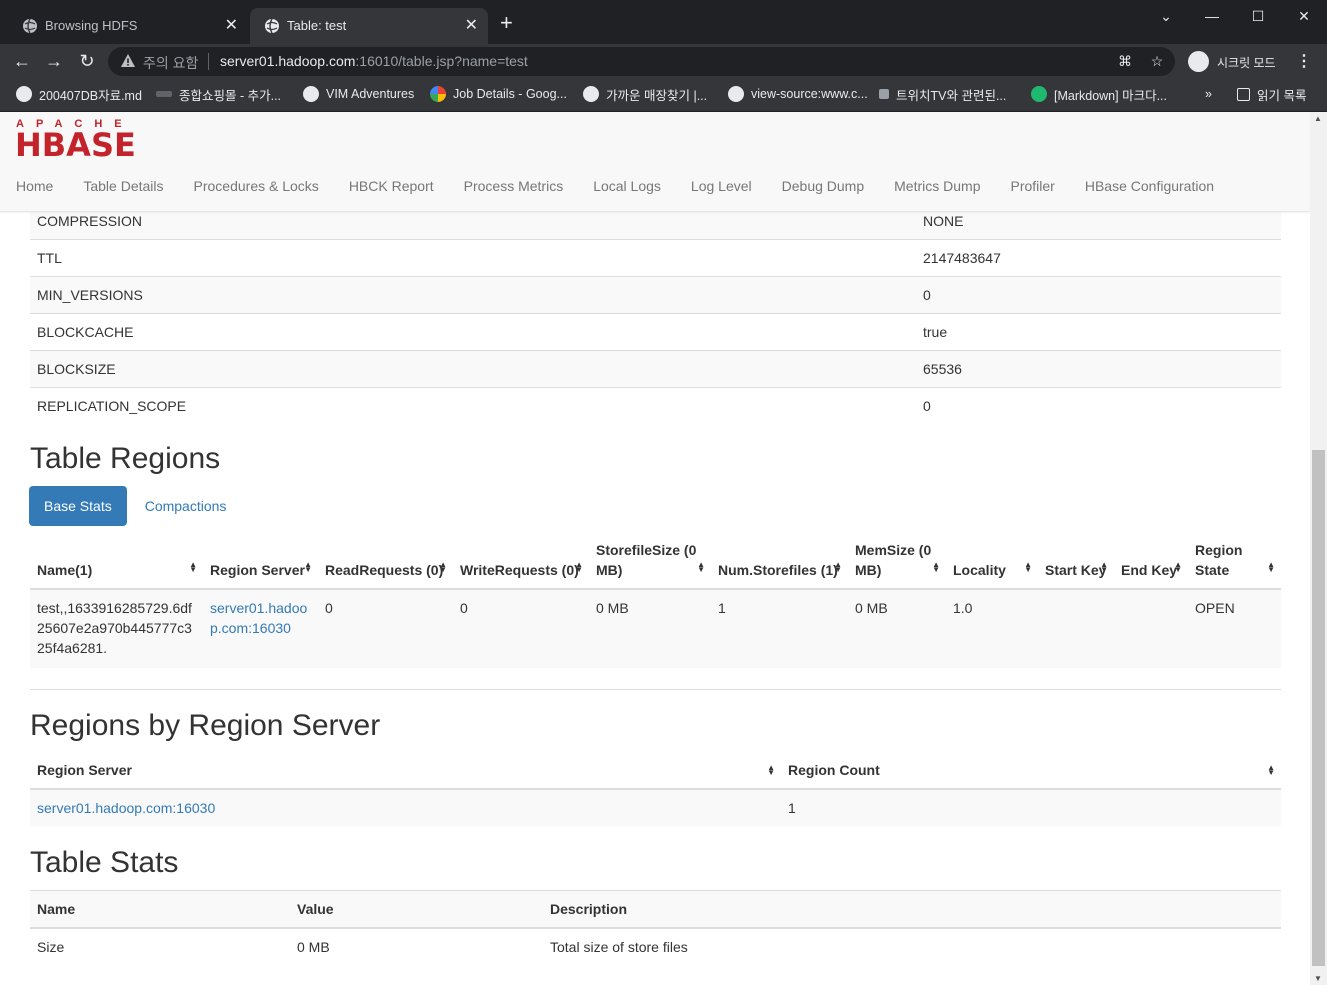  What do you see at coordinates (897, 561) in the screenshot?
I see `column-header: MemSize (0 MB) ▲ ▼` at bounding box center [897, 561].